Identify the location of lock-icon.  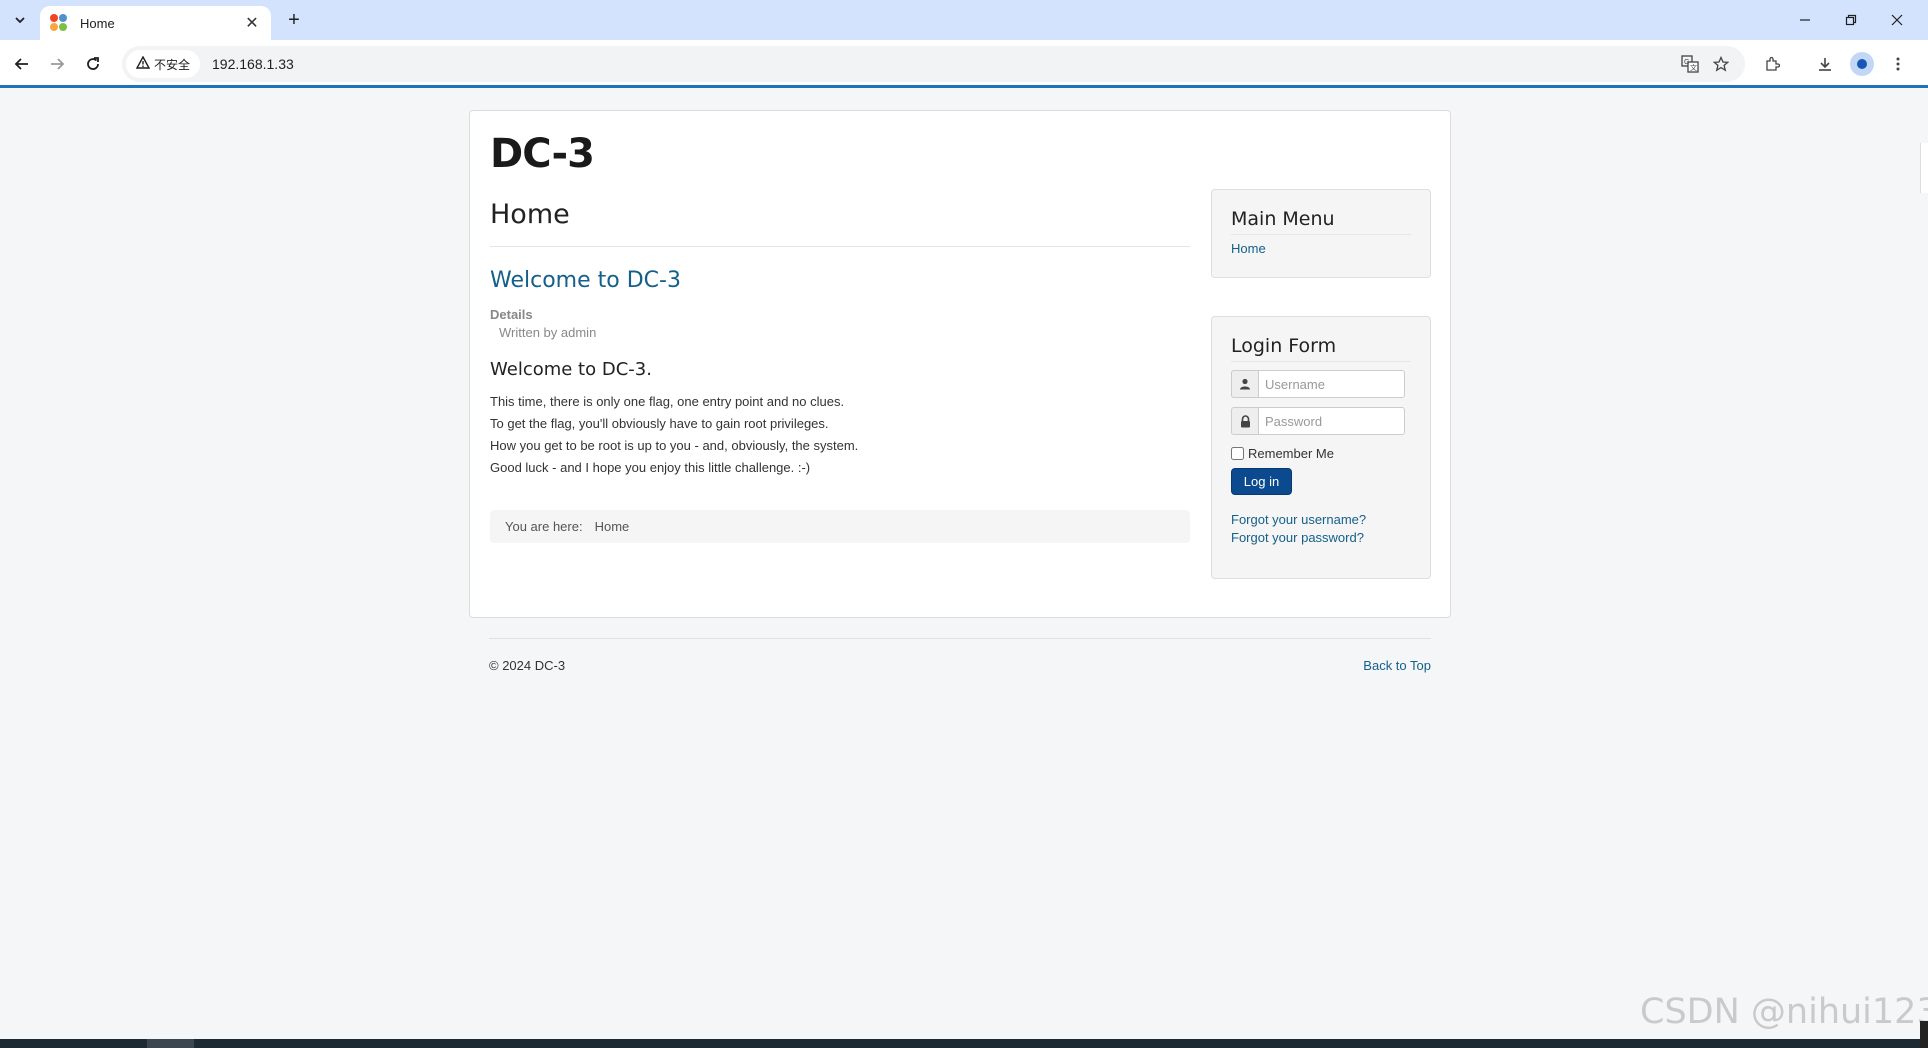
(1244, 421).